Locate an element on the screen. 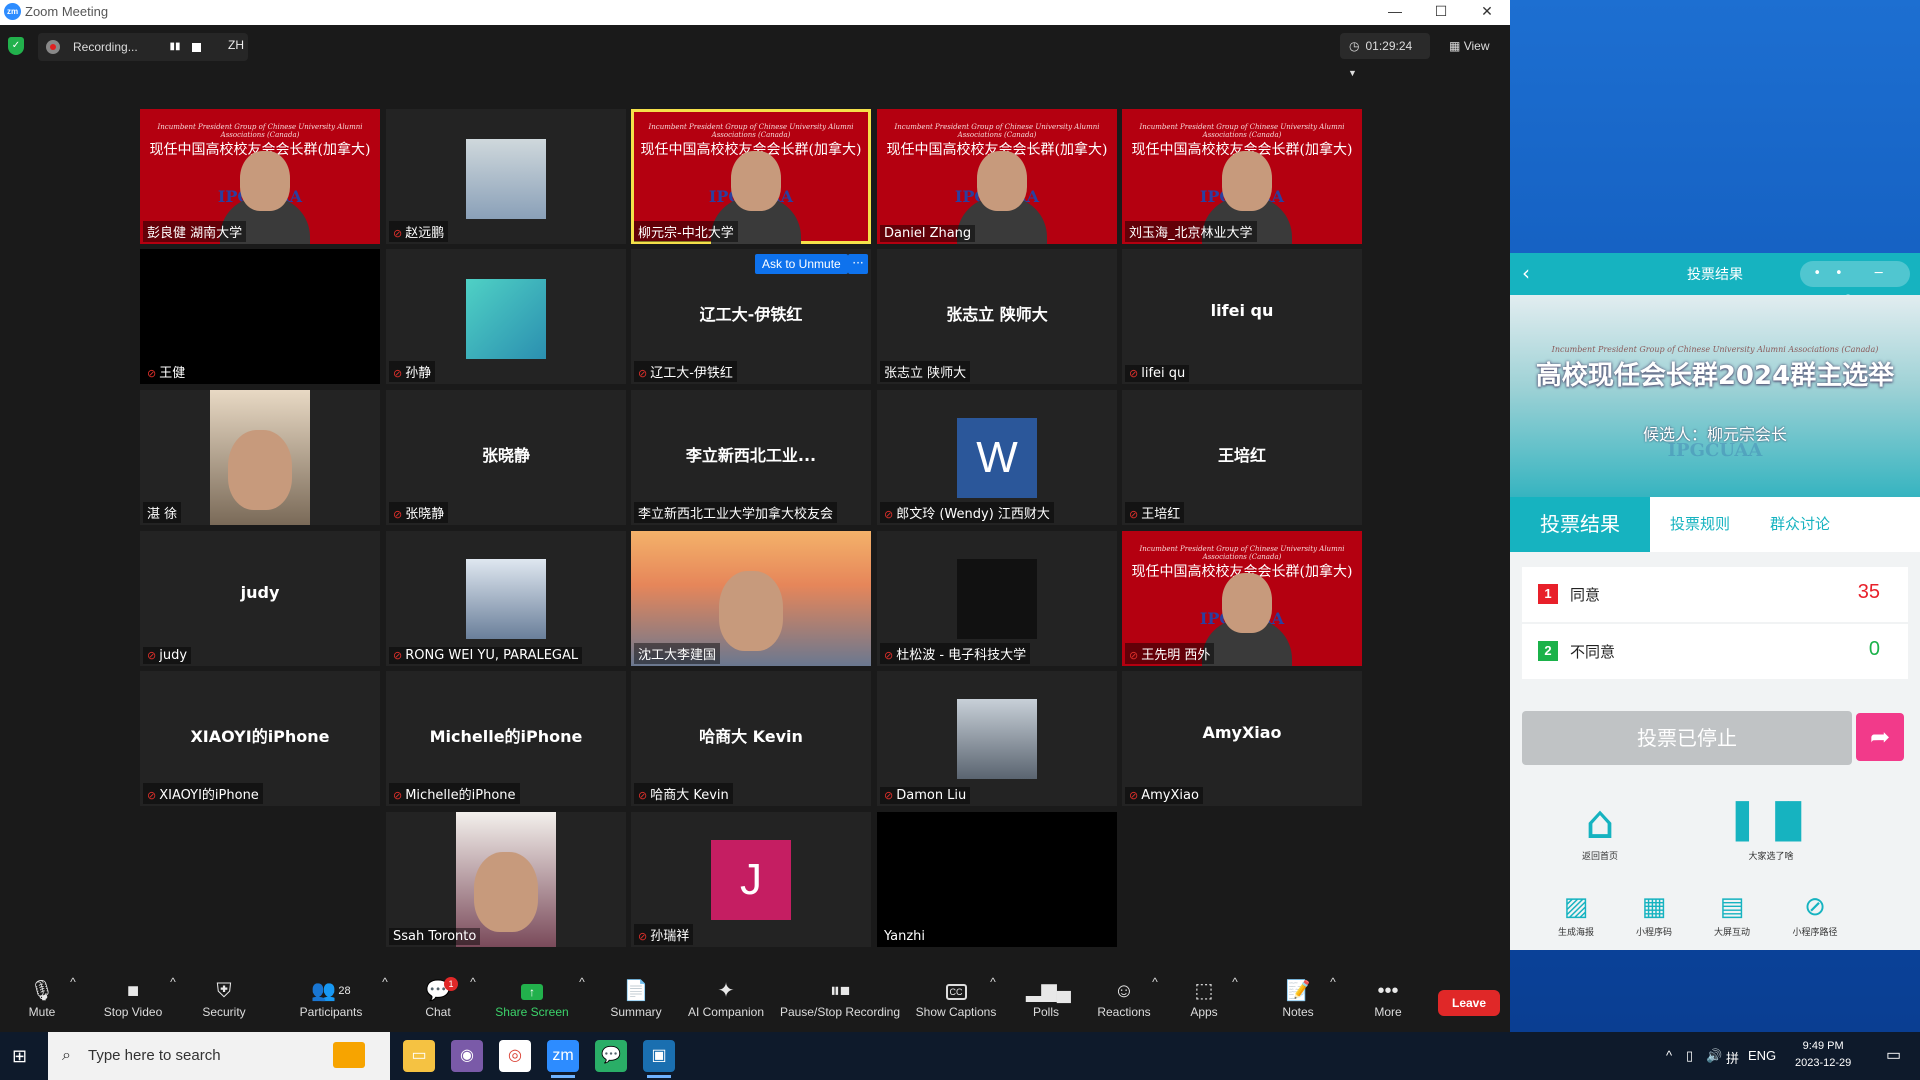 The height and width of the screenshot is (1080, 1920). participants-button: 👥 28 Participants is located at coordinates (331, 1003).